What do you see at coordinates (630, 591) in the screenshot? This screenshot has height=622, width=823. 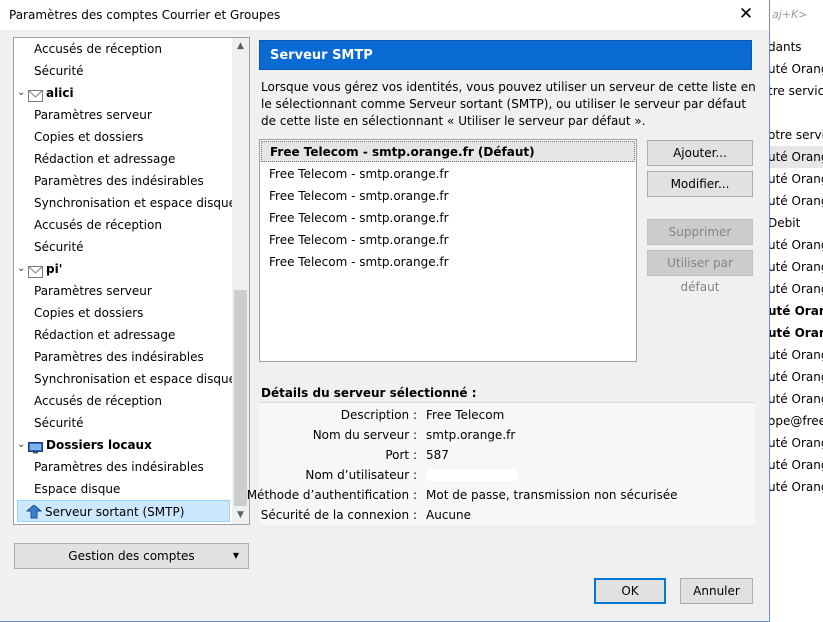 I see `ok-button: OK` at bounding box center [630, 591].